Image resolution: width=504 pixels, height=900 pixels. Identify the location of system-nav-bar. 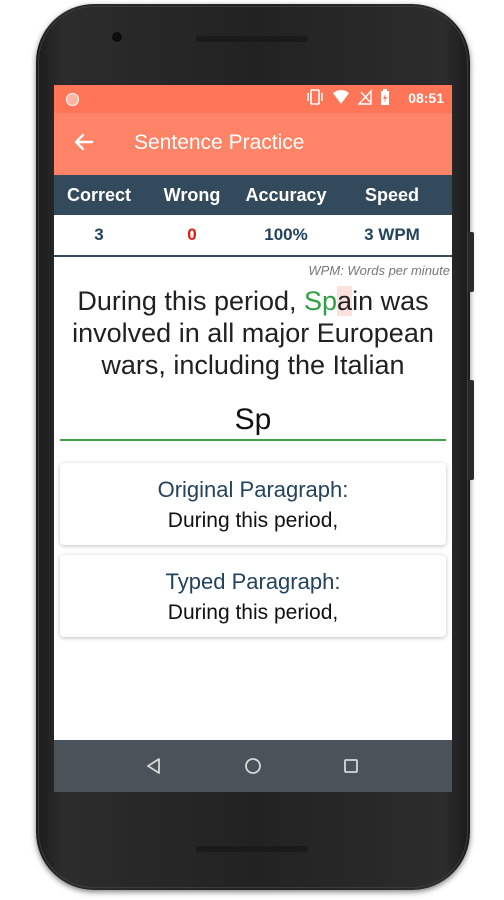
(253, 766).